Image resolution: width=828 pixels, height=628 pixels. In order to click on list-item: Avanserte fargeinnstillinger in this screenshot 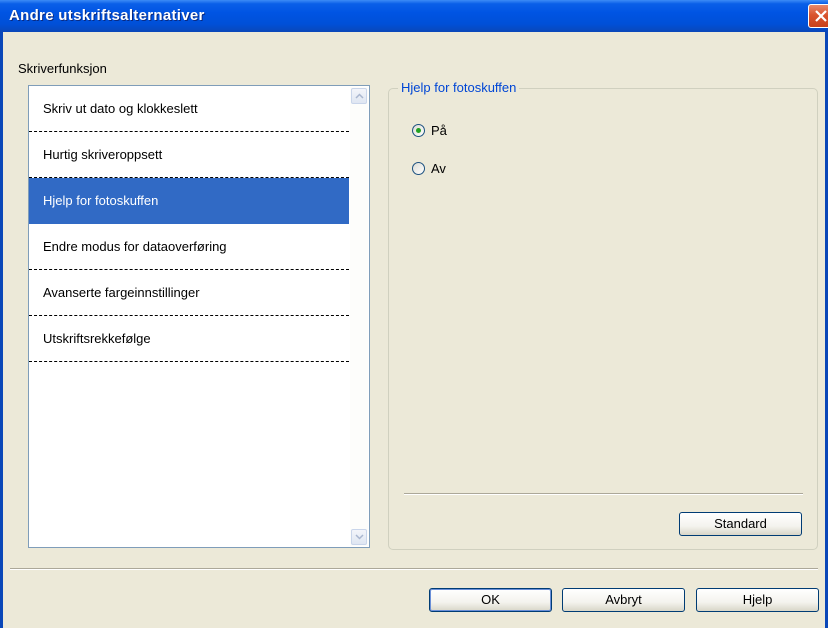, I will do `click(189, 293)`.